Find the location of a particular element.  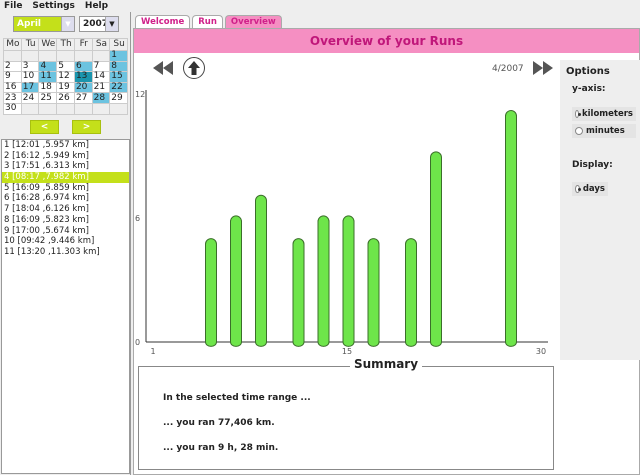

menu-bar: File Settings Help is located at coordinates (320, 6).